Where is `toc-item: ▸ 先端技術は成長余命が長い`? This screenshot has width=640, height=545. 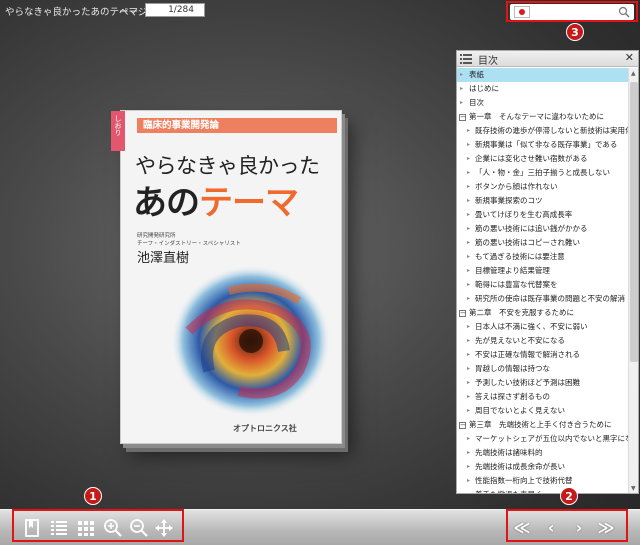 toc-item: ▸ 先端技術は成長余命が長い is located at coordinates (543, 467).